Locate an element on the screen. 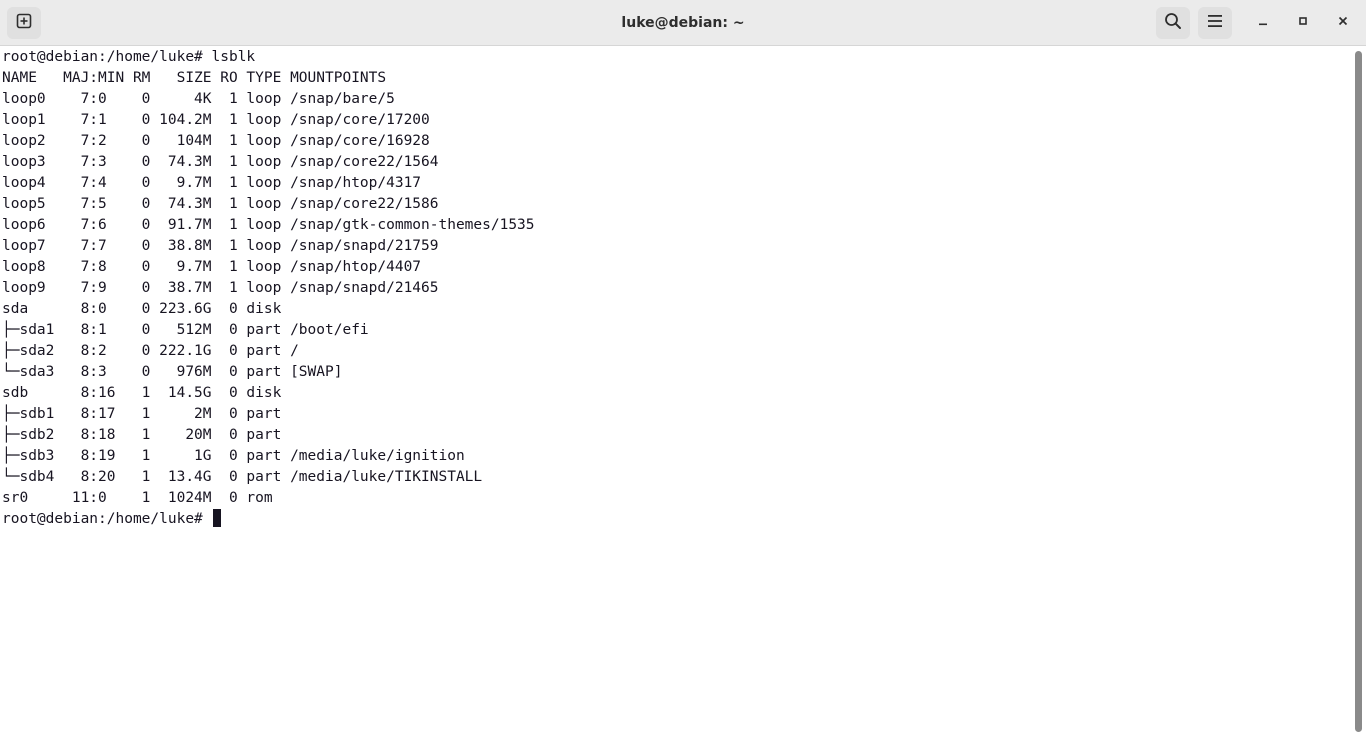  minimize-icon is located at coordinates (1263, 23).